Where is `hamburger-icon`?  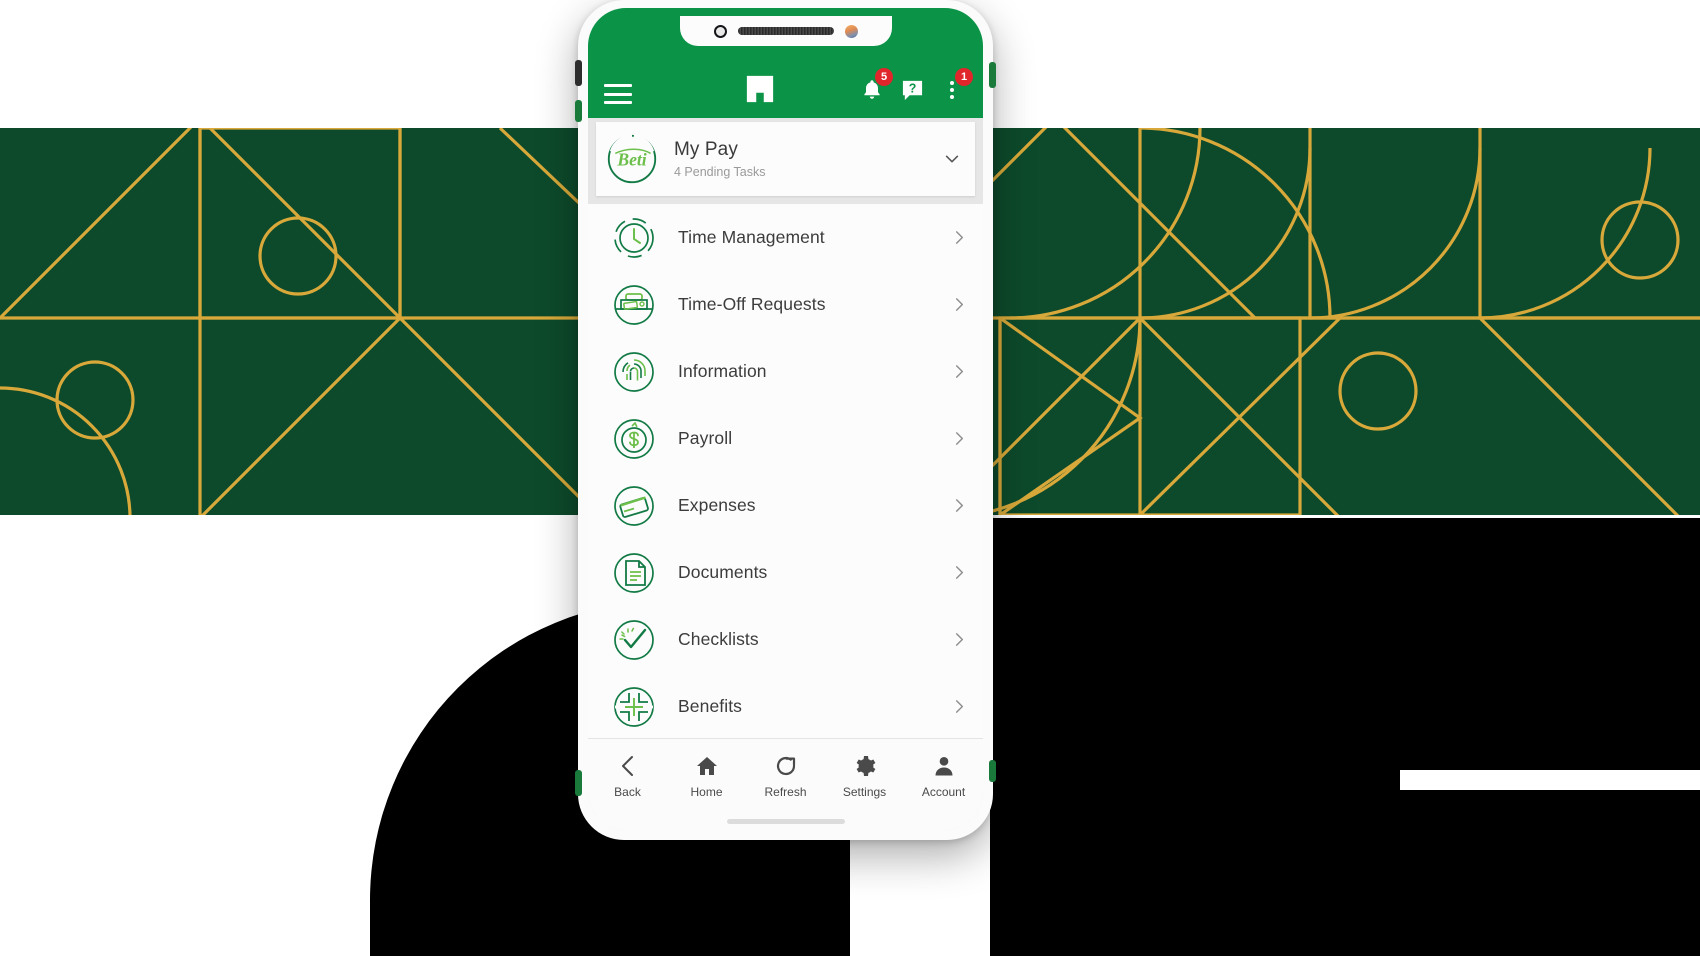 hamburger-icon is located at coordinates (618, 94).